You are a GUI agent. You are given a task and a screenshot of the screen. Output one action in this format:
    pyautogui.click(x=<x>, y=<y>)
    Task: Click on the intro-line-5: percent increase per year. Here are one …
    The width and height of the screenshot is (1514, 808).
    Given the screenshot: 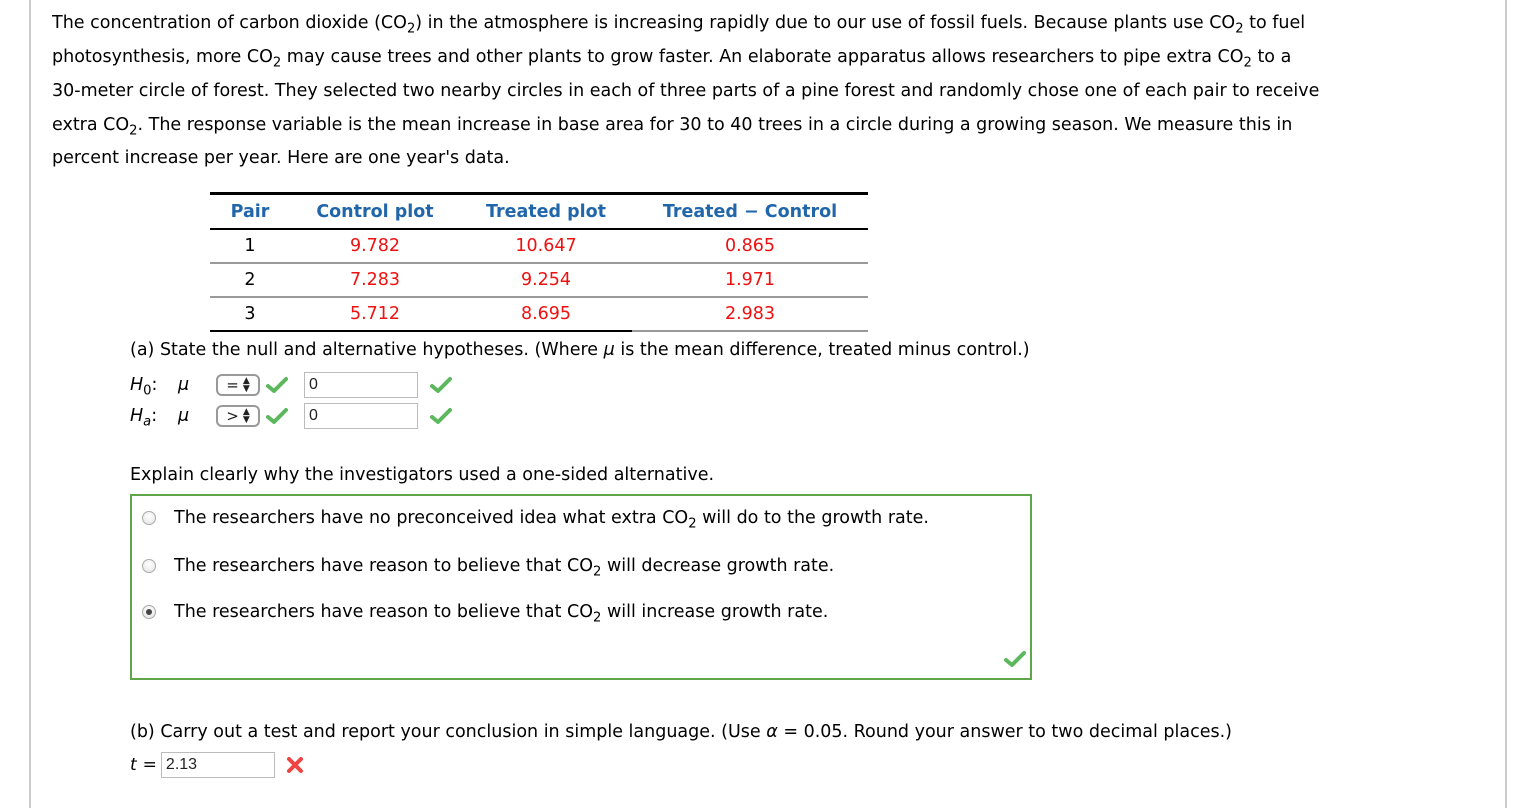 What is the action you would take?
    pyautogui.click(x=281, y=158)
    